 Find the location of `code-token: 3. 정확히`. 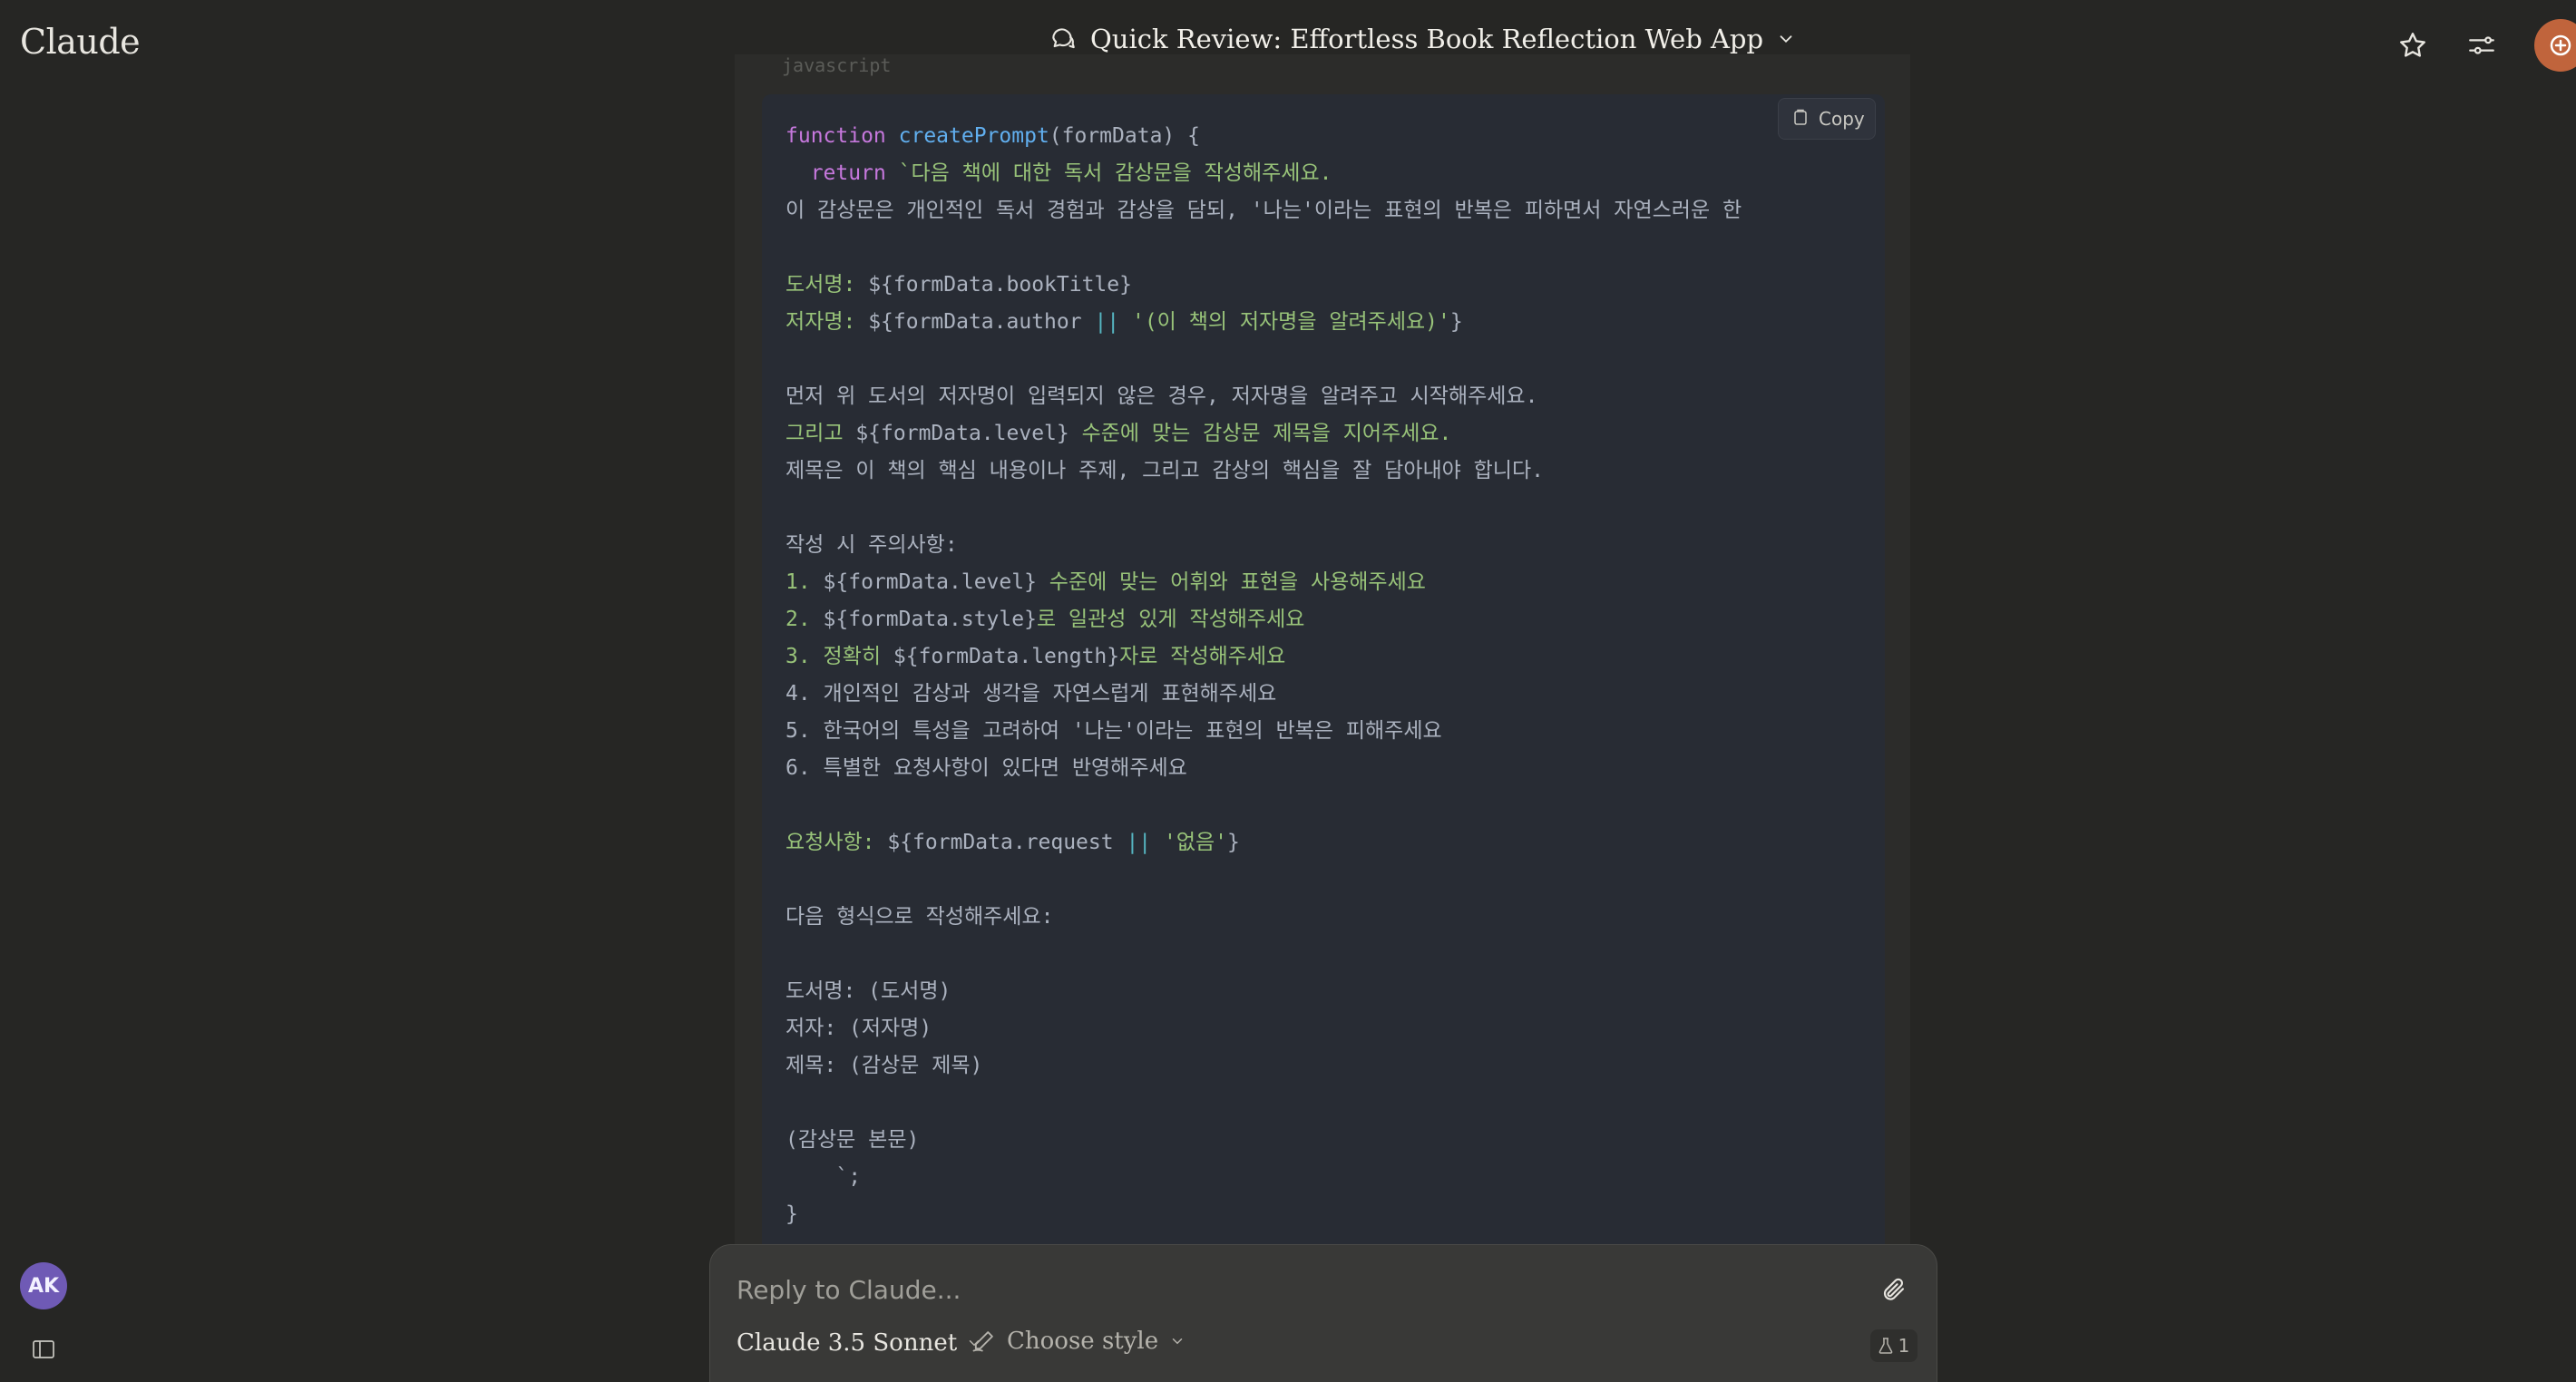

code-token: 3. 정확히 is located at coordinates (839, 657).